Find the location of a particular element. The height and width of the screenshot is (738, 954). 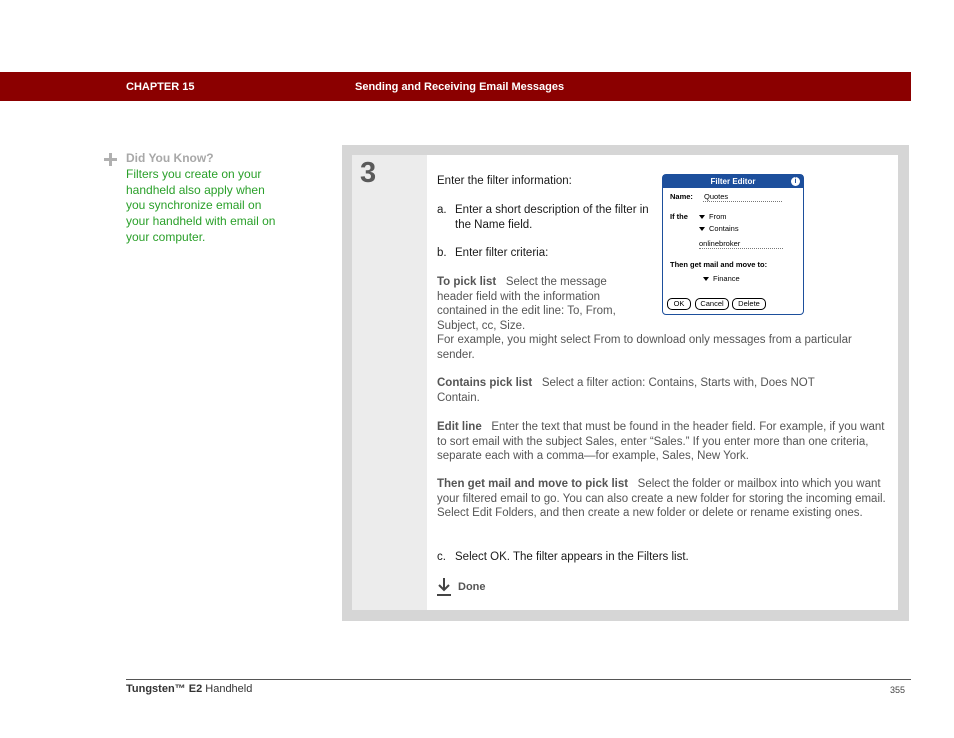

name-field-line is located at coordinates (742, 201).